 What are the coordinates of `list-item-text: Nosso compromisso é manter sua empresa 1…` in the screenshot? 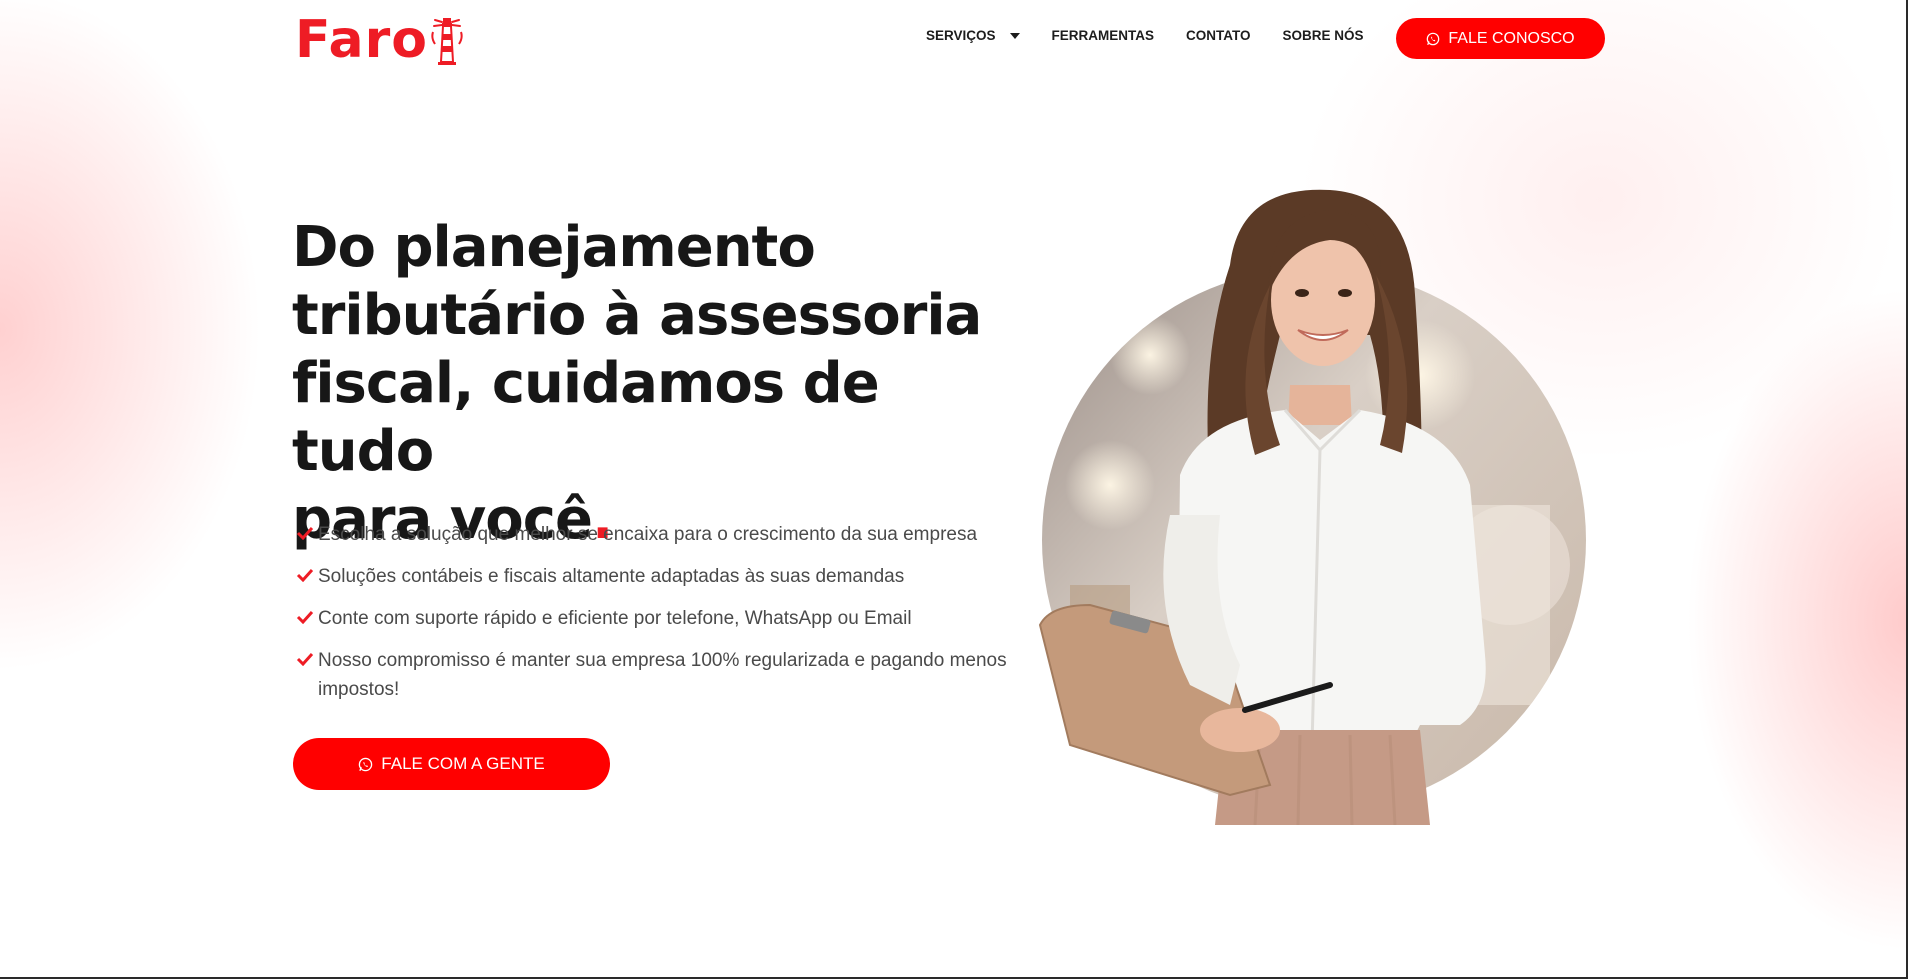 It's located at (662, 675).